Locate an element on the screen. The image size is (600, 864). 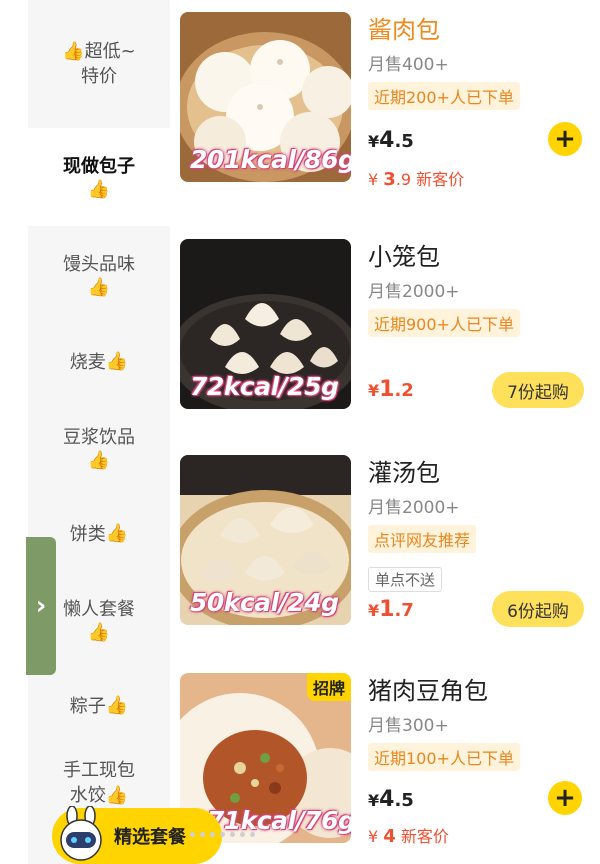
promo-tag: 近期100+人已下单 is located at coordinates (444, 757).